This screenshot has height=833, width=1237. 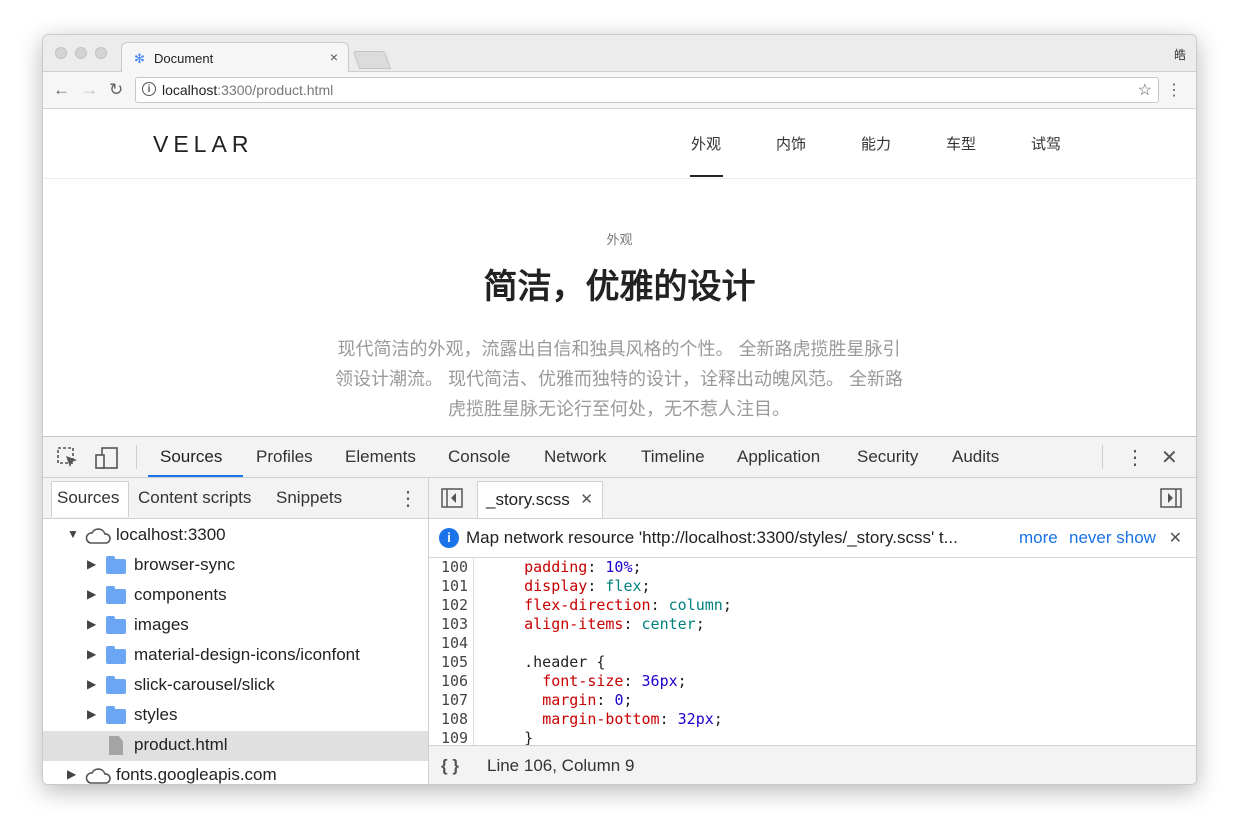 I want to click on site-logo: VELAR, so click(x=203, y=144).